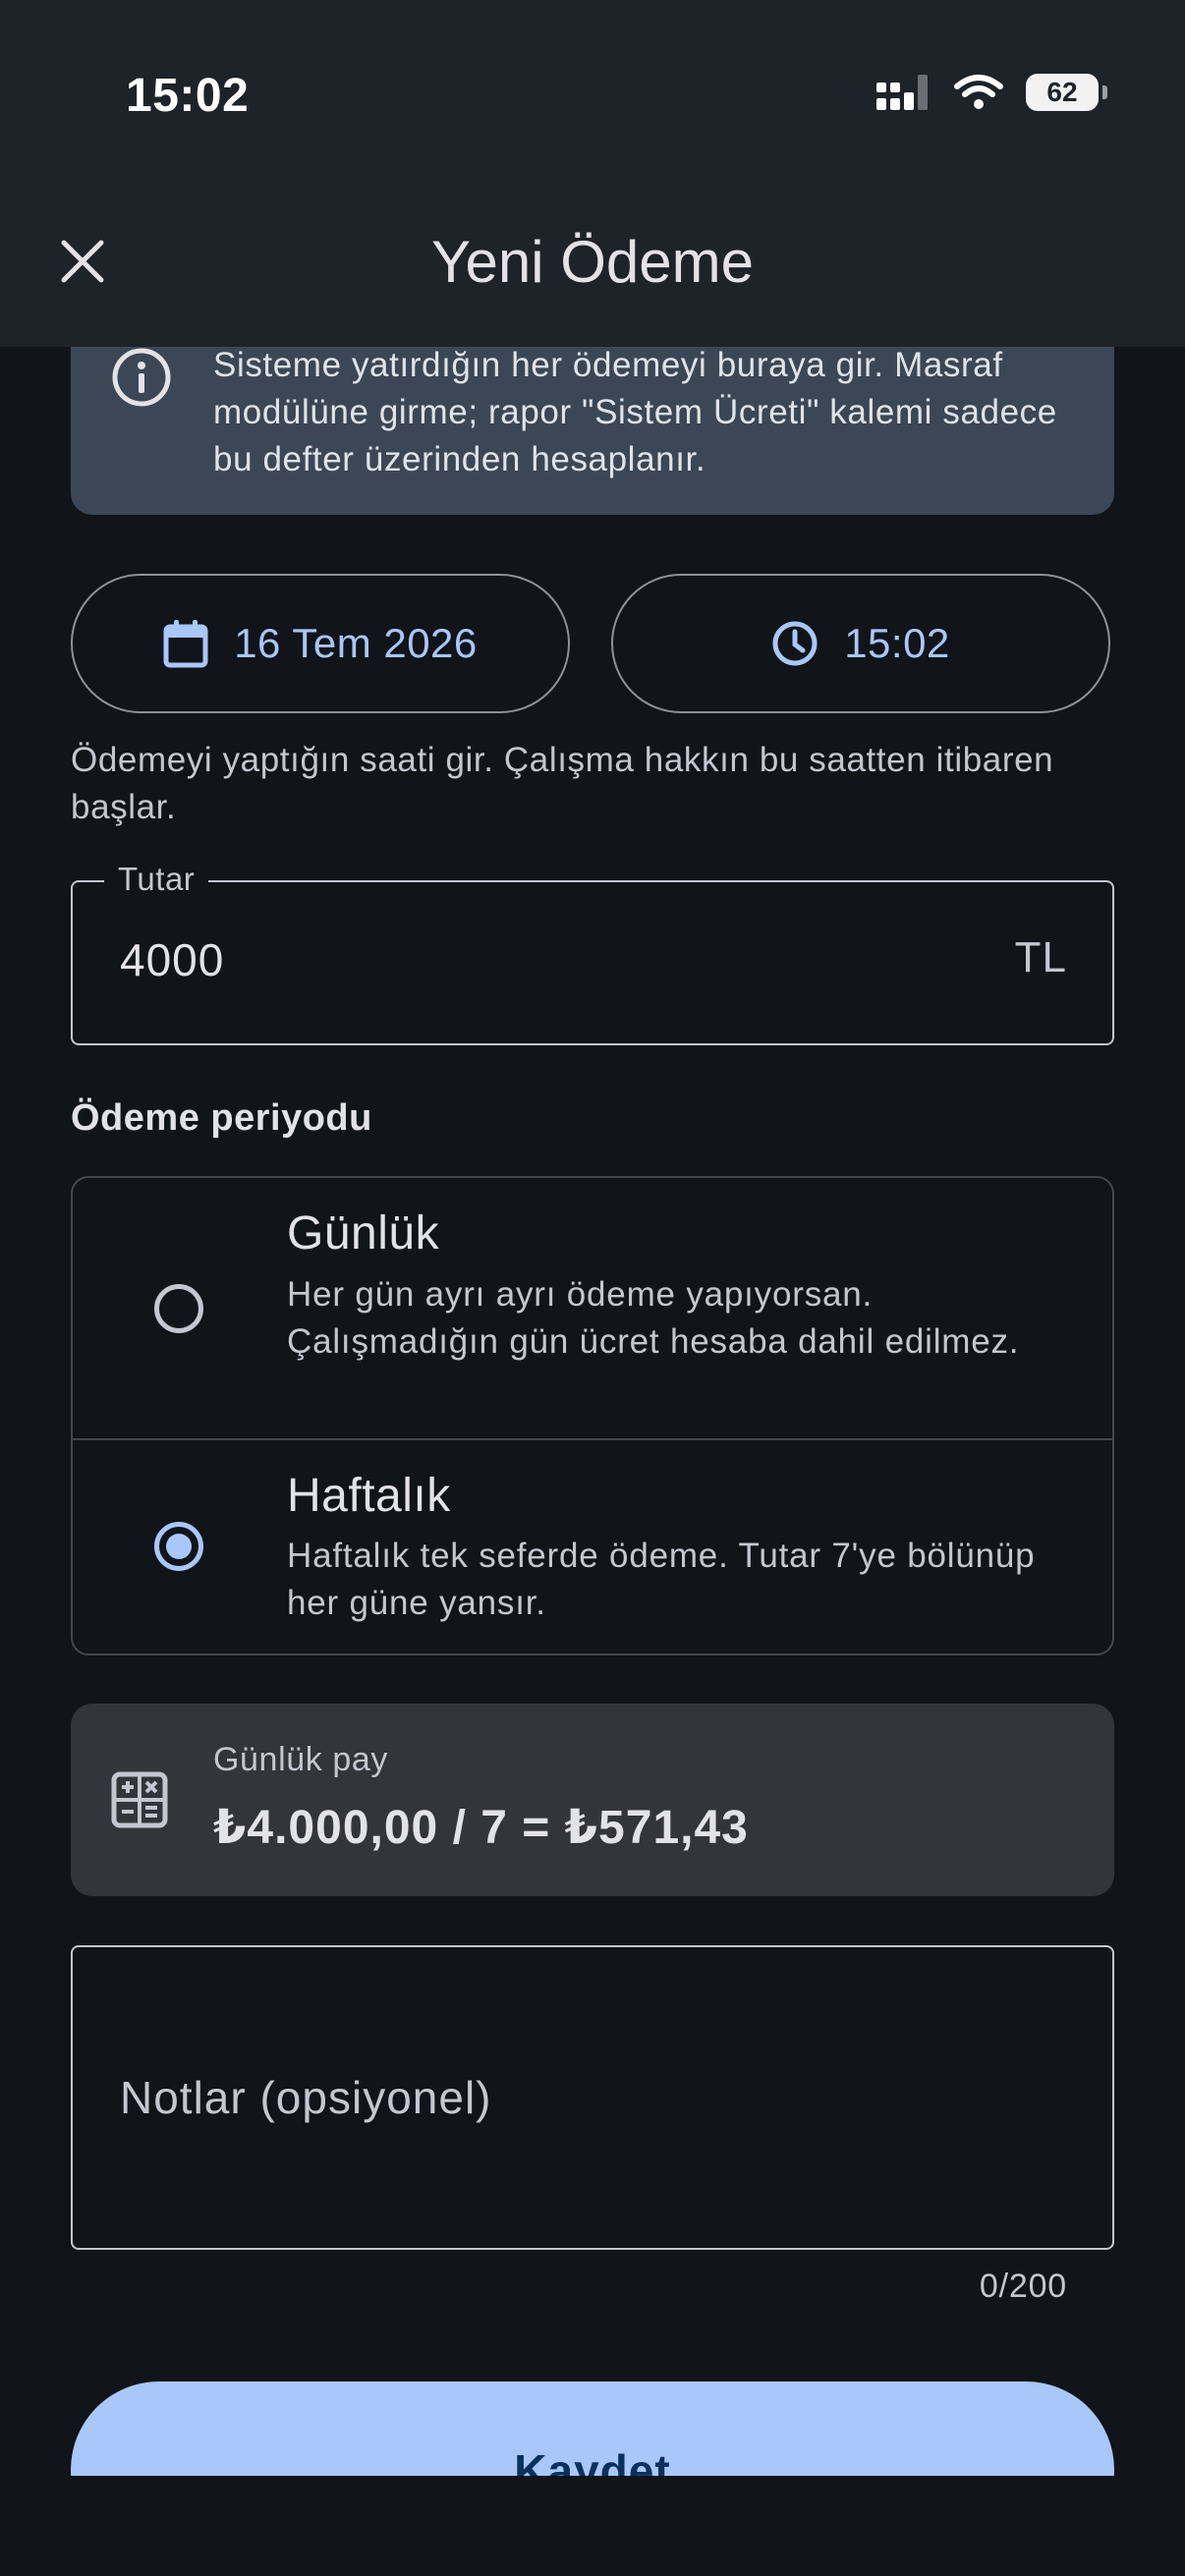  What do you see at coordinates (1067, 92) in the screenshot?
I see `battery-indicator: 62` at bounding box center [1067, 92].